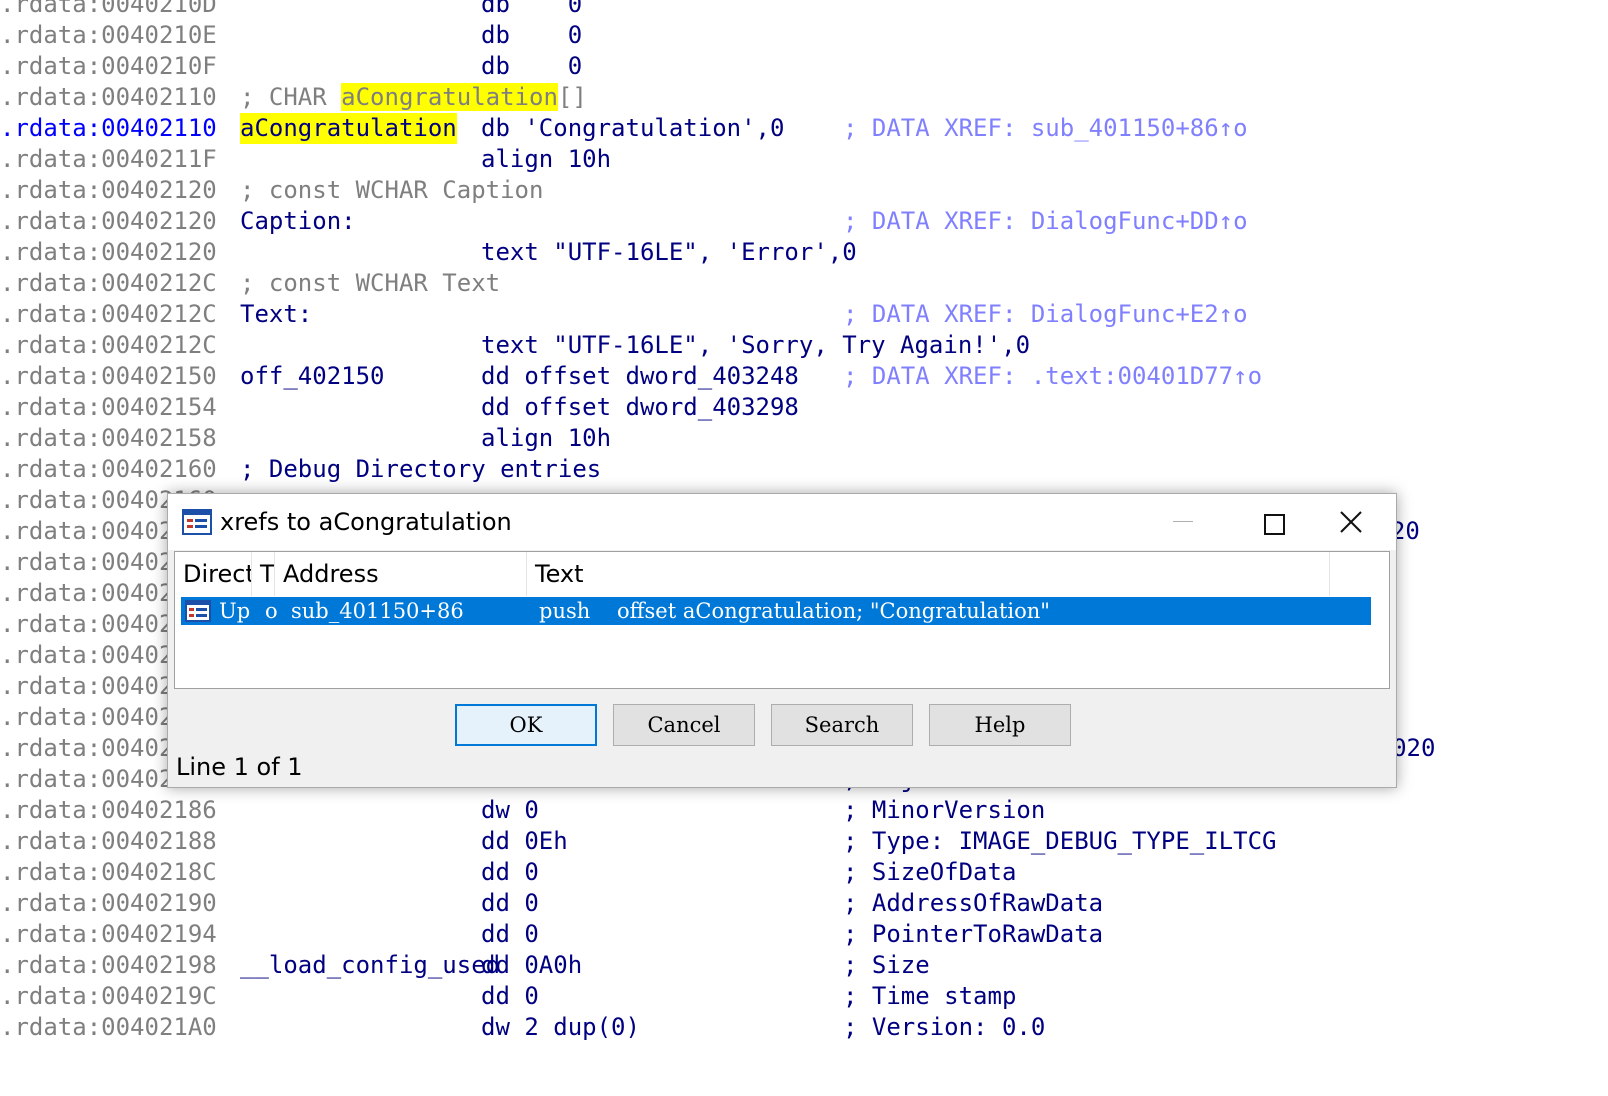  Describe the element at coordinates (291, 97) in the screenshot. I see `comment-prefix: ; CHAR` at that location.